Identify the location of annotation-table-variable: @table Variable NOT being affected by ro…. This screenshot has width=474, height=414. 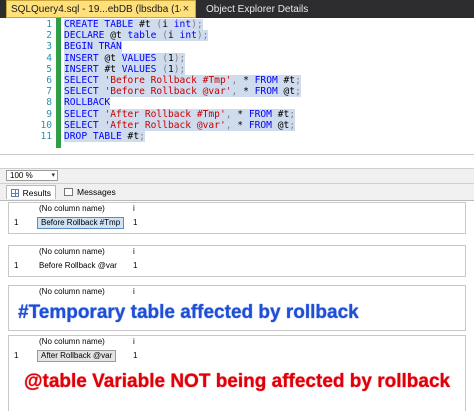
(237, 381).